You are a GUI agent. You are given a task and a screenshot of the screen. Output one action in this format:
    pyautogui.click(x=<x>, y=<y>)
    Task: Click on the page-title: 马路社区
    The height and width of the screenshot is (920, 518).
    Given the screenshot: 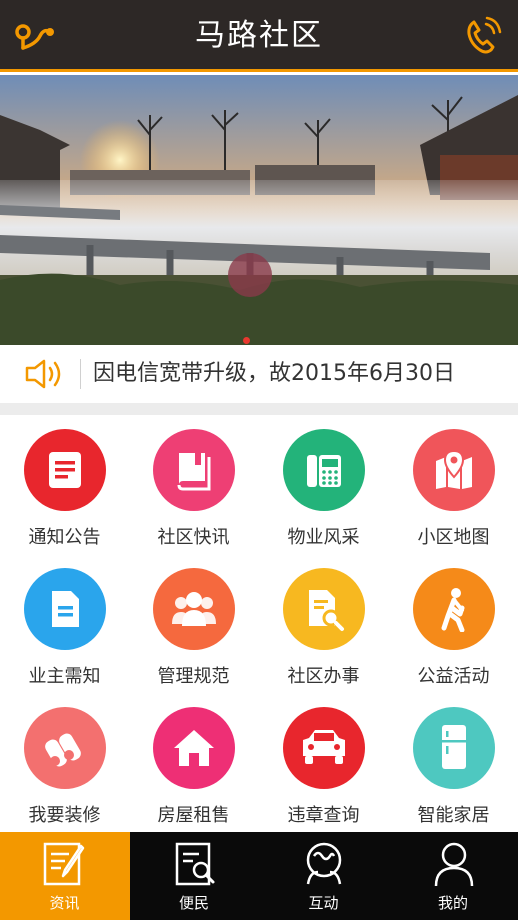 What is the action you would take?
    pyautogui.click(x=259, y=35)
    